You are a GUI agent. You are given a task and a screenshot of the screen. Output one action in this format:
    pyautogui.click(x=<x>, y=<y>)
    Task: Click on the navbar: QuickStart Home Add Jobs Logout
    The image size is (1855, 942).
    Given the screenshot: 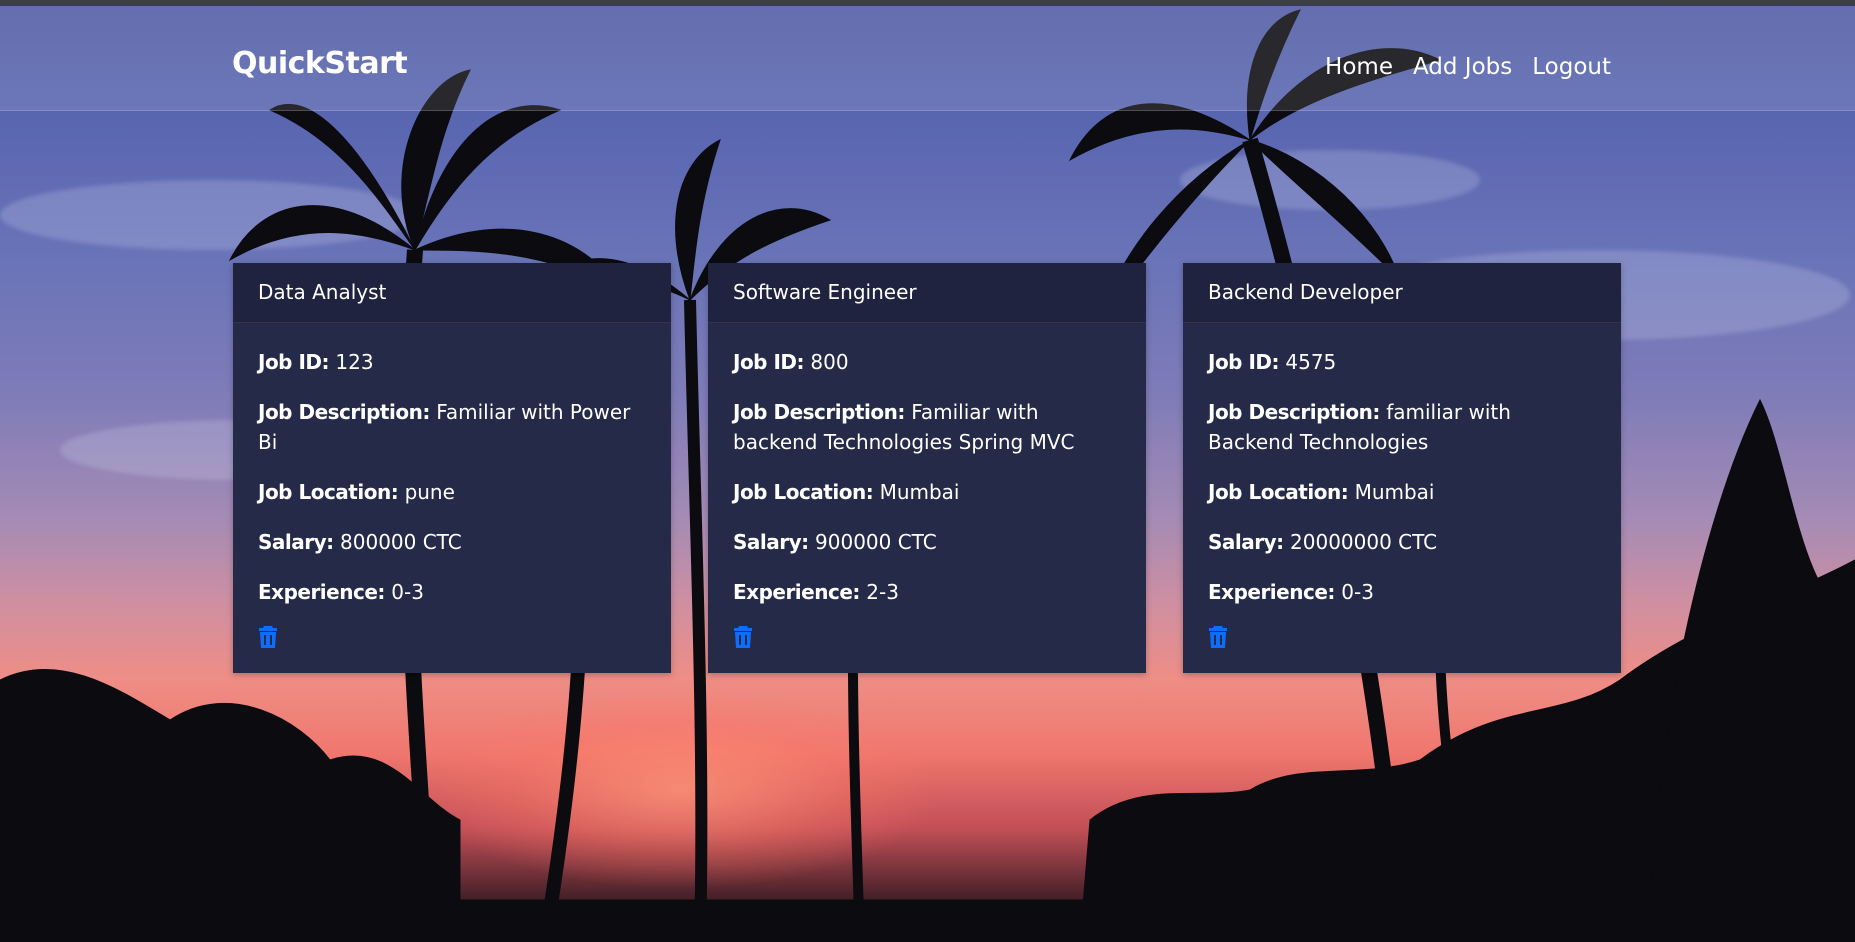 What is the action you would take?
    pyautogui.click(x=927, y=58)
    